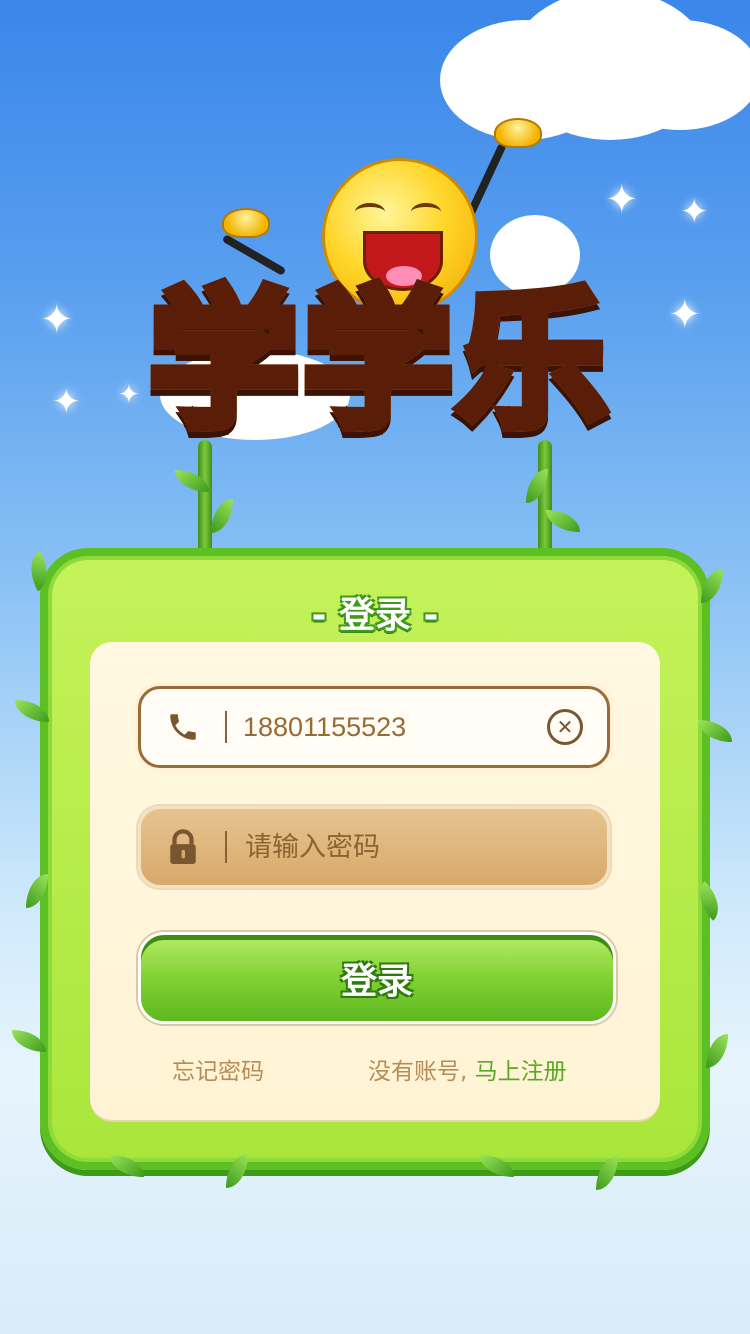 The height and width of the screenshot is (1334, 750). What do you see at coordinates (183, 727) in the screenshot?
I see `phone-icon` at bounding box center [183, 727].